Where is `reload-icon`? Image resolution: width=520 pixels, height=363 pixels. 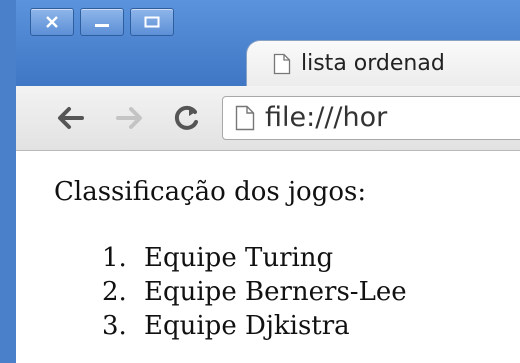 reload-icon is located at coordinates (186, 117).